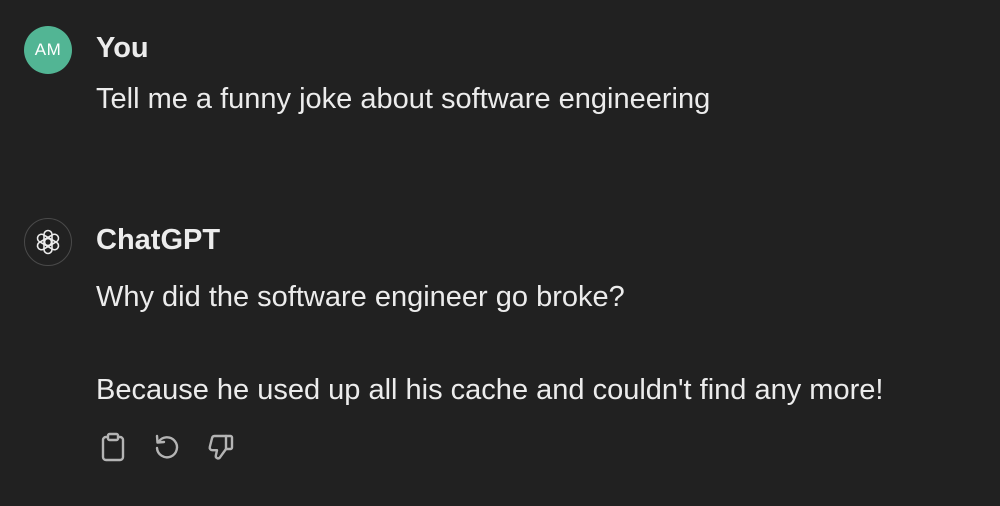 The width and height of the screenshot is (1000, 506). I want to click on regenerate-icon, so click(167, 446).